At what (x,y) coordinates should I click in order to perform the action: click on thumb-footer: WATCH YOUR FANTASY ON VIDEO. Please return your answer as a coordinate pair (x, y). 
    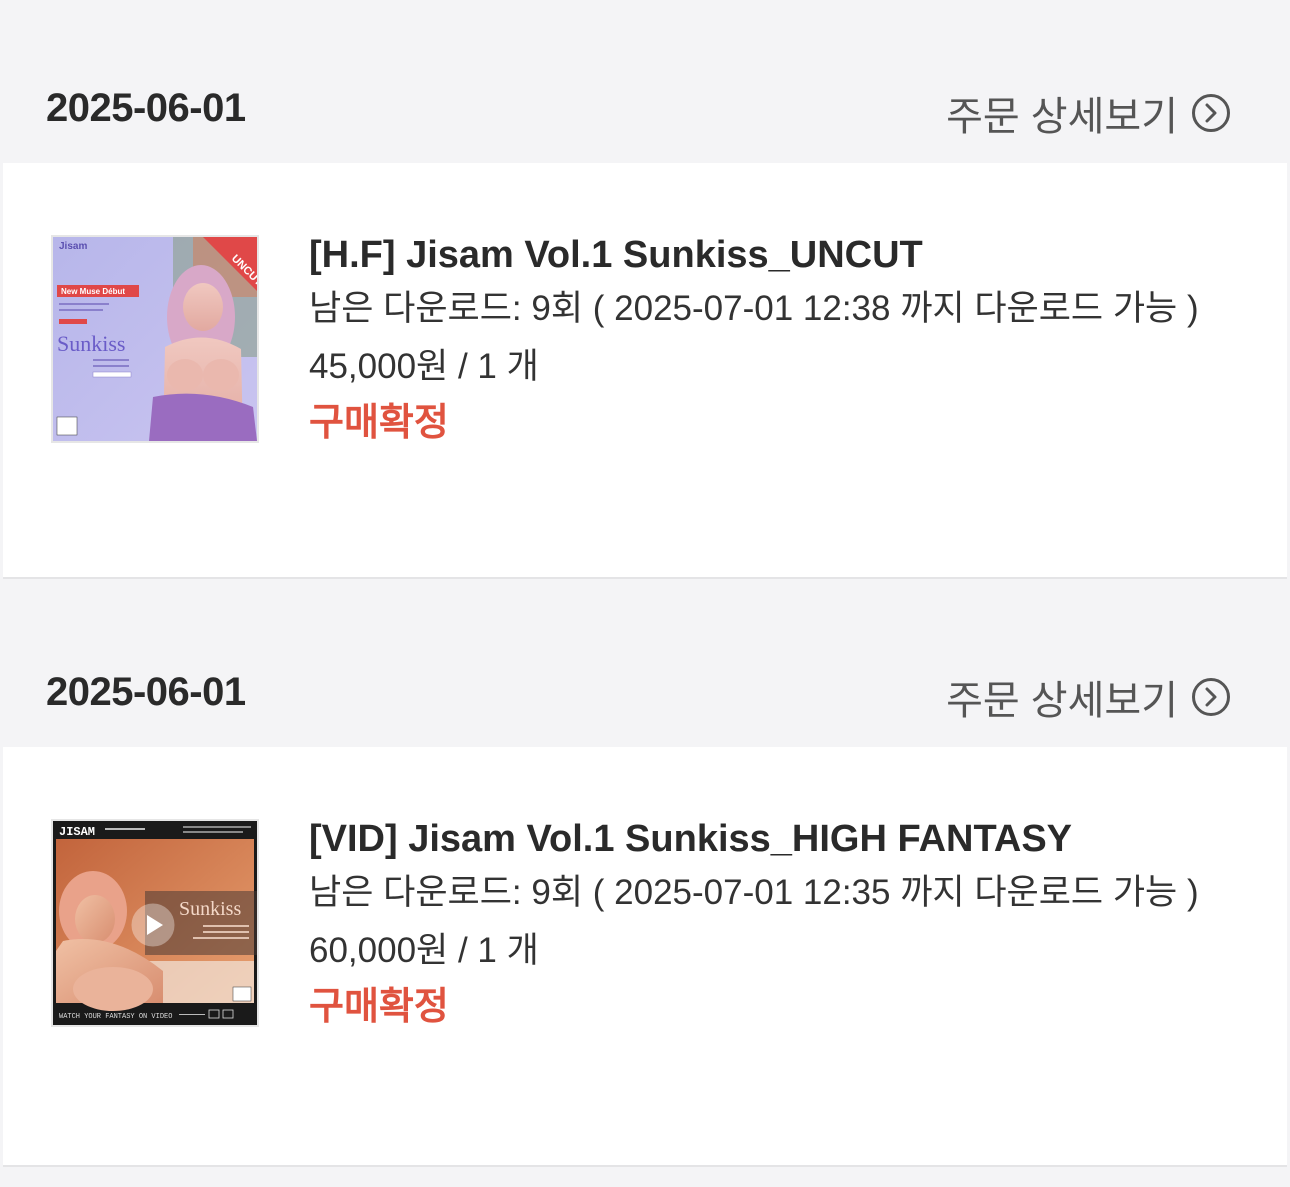
    Looking at the image, I should click on (115, 1017).